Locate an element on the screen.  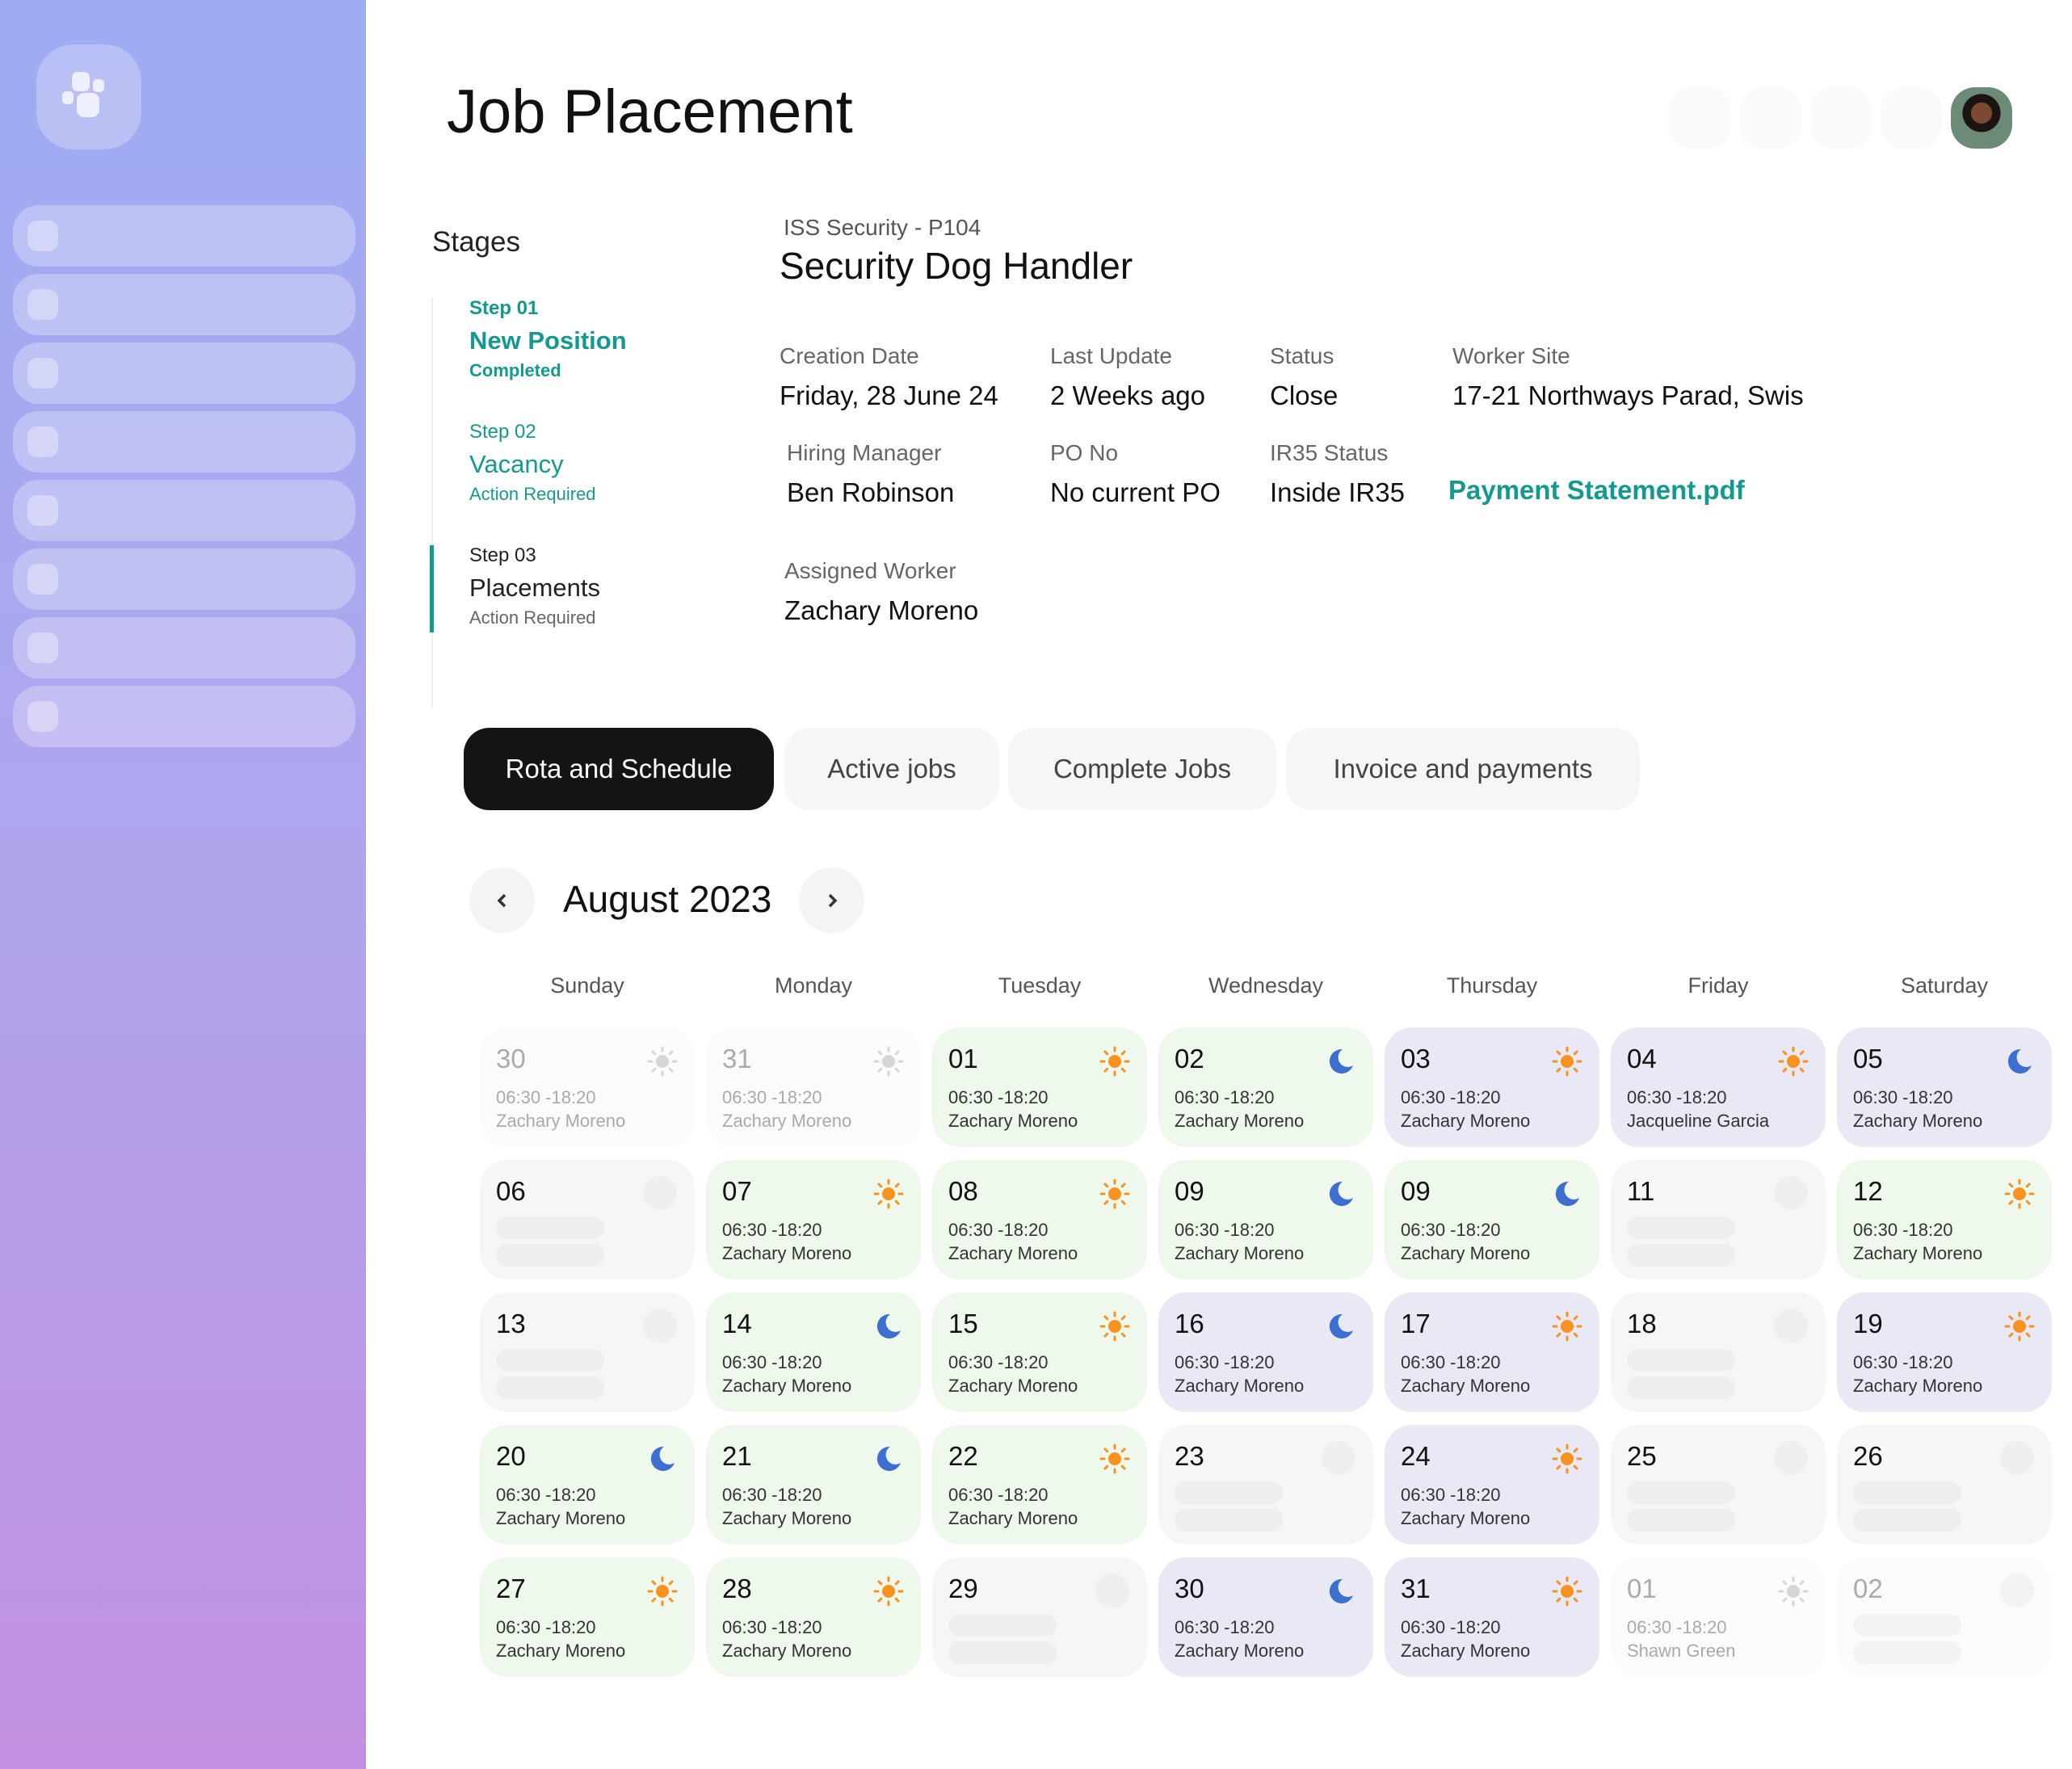
stage-step-1: Step 01 New Position Completed is located at coordinates (548, 339).